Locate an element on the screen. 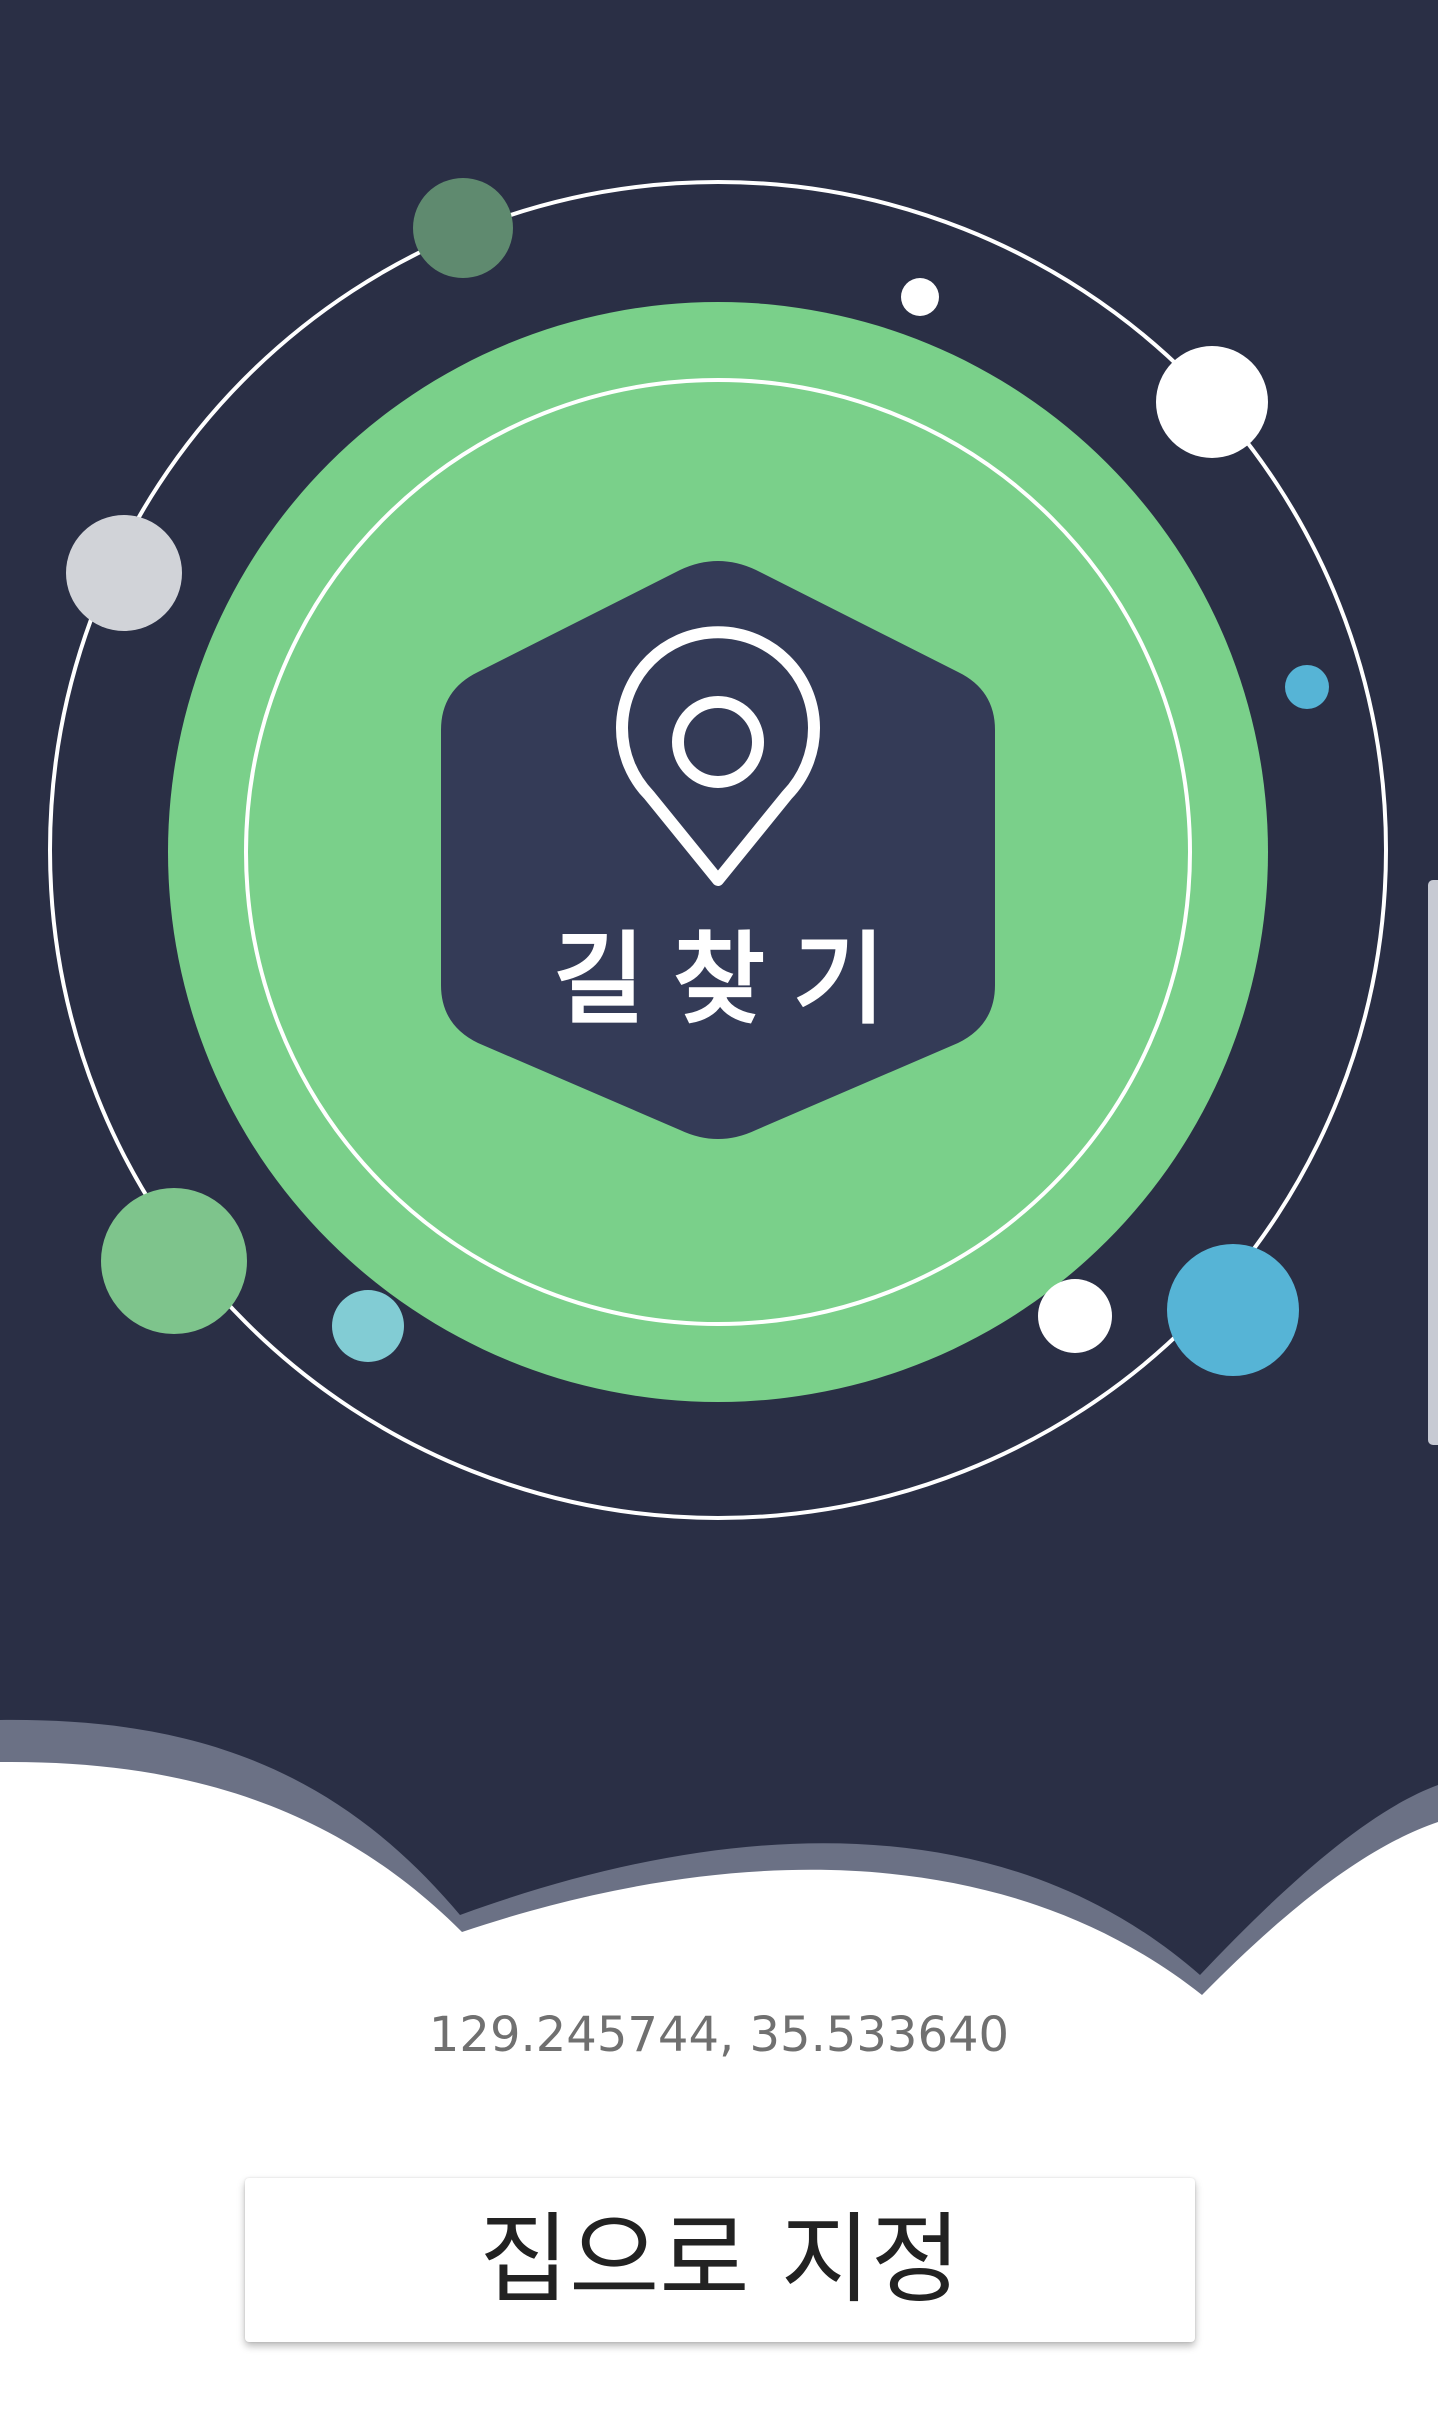 This screenshot has width=1438, height=2415. coordinates-text: 129.245744, 35.533640 is located at coordinates (719, 2035).